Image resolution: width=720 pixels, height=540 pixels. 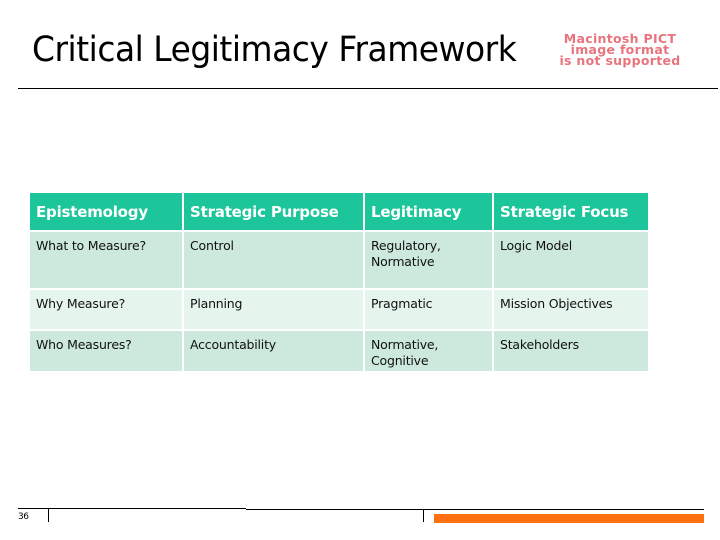 What do you see at coordinates (132, 508) in the screenshot?
I see `footer-divider-left` at bounding box center [132, 508].